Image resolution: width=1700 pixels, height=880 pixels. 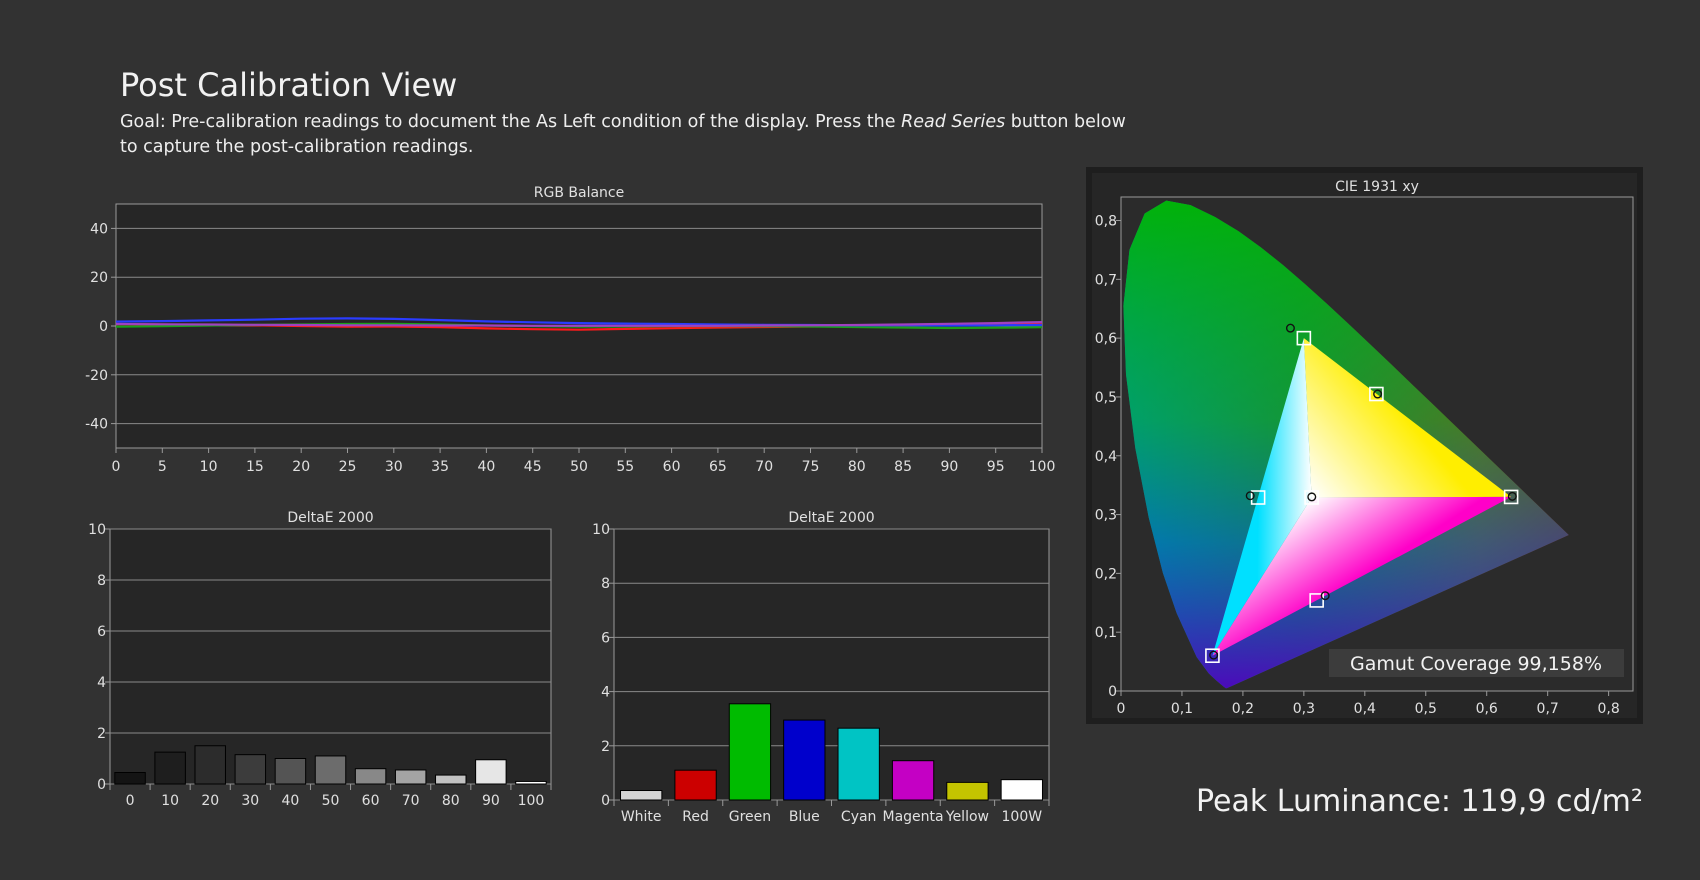 What do you see at coordinates (605, 747) in the screenshot?
I see `deltae-colors-y-tick-label: 2` at bounding box center [605, 747].